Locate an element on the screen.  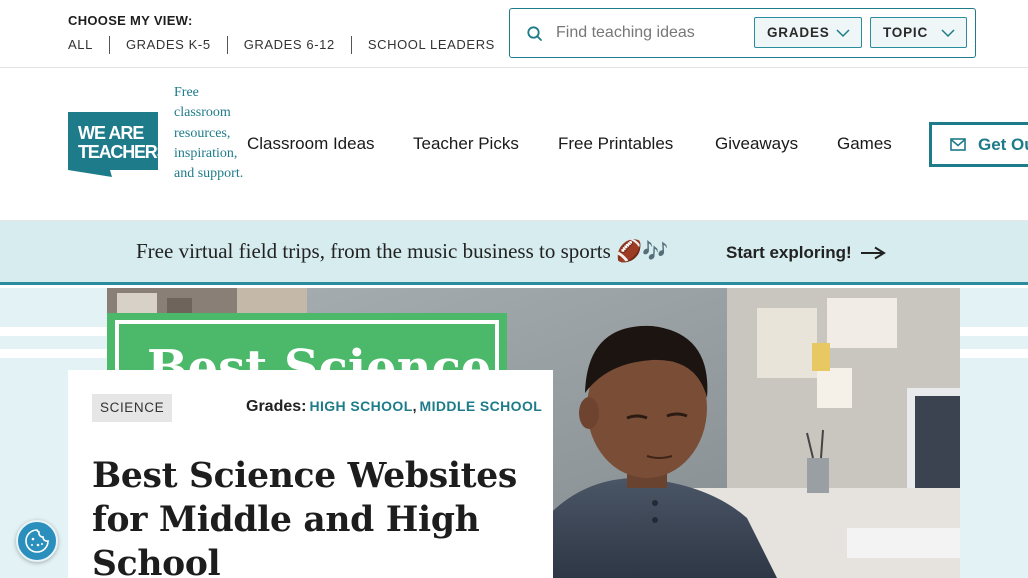
view-link-all: ALL is located at coordinates (88, 45).